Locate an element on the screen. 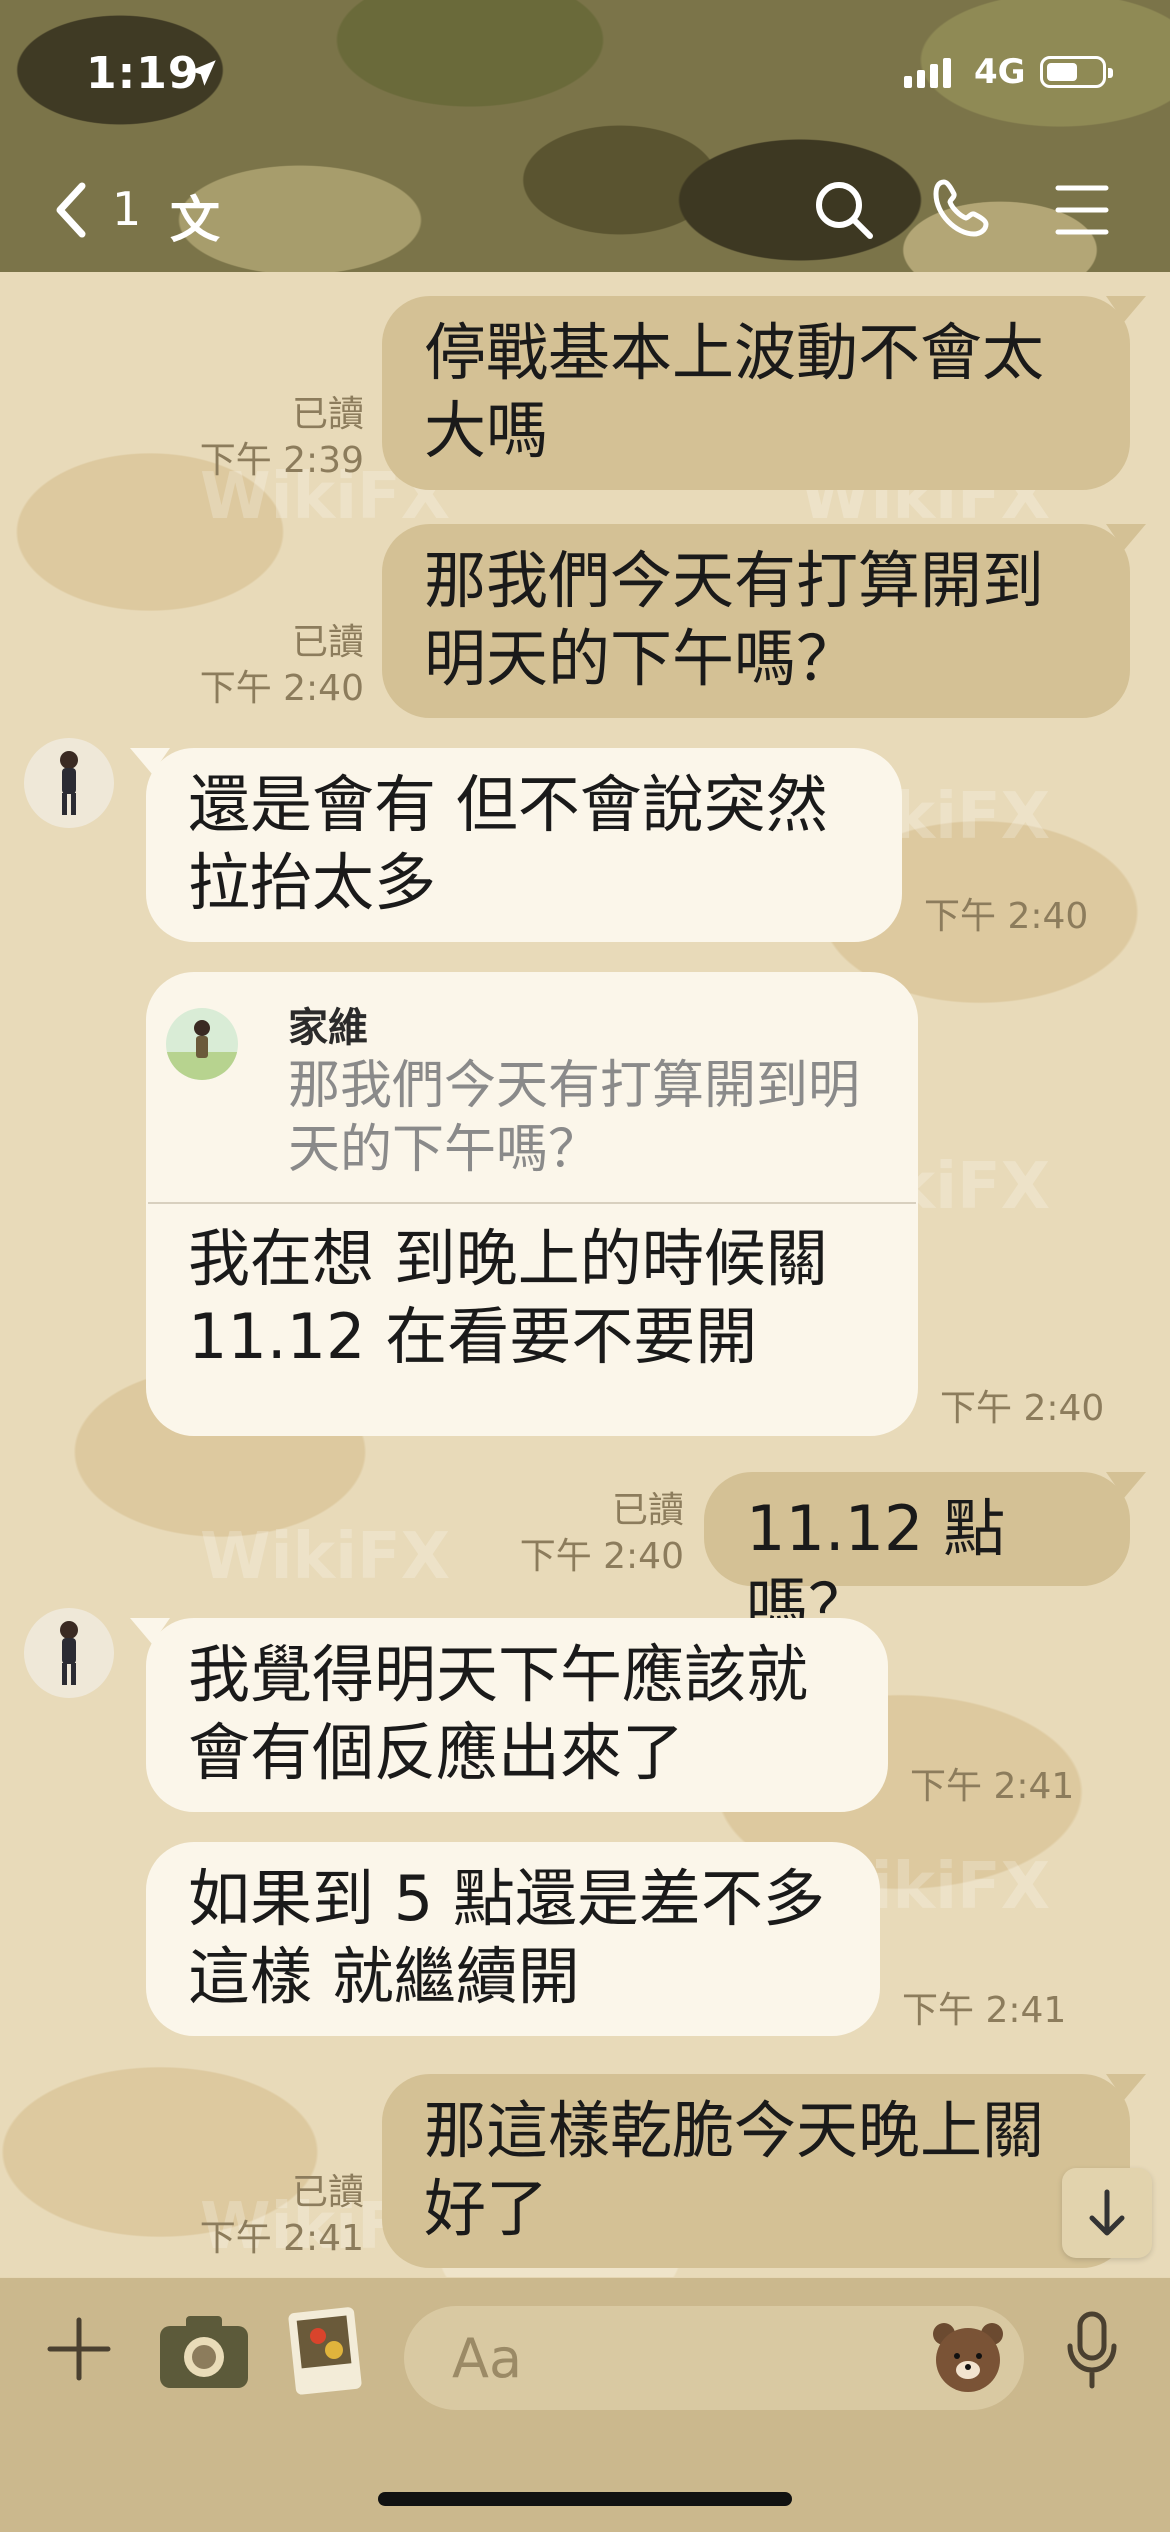 The width and height of the screenshot is (1170, 2532). message-text: 停戰基本上波動不會太大嗎 is located at coordinates (734, 391).